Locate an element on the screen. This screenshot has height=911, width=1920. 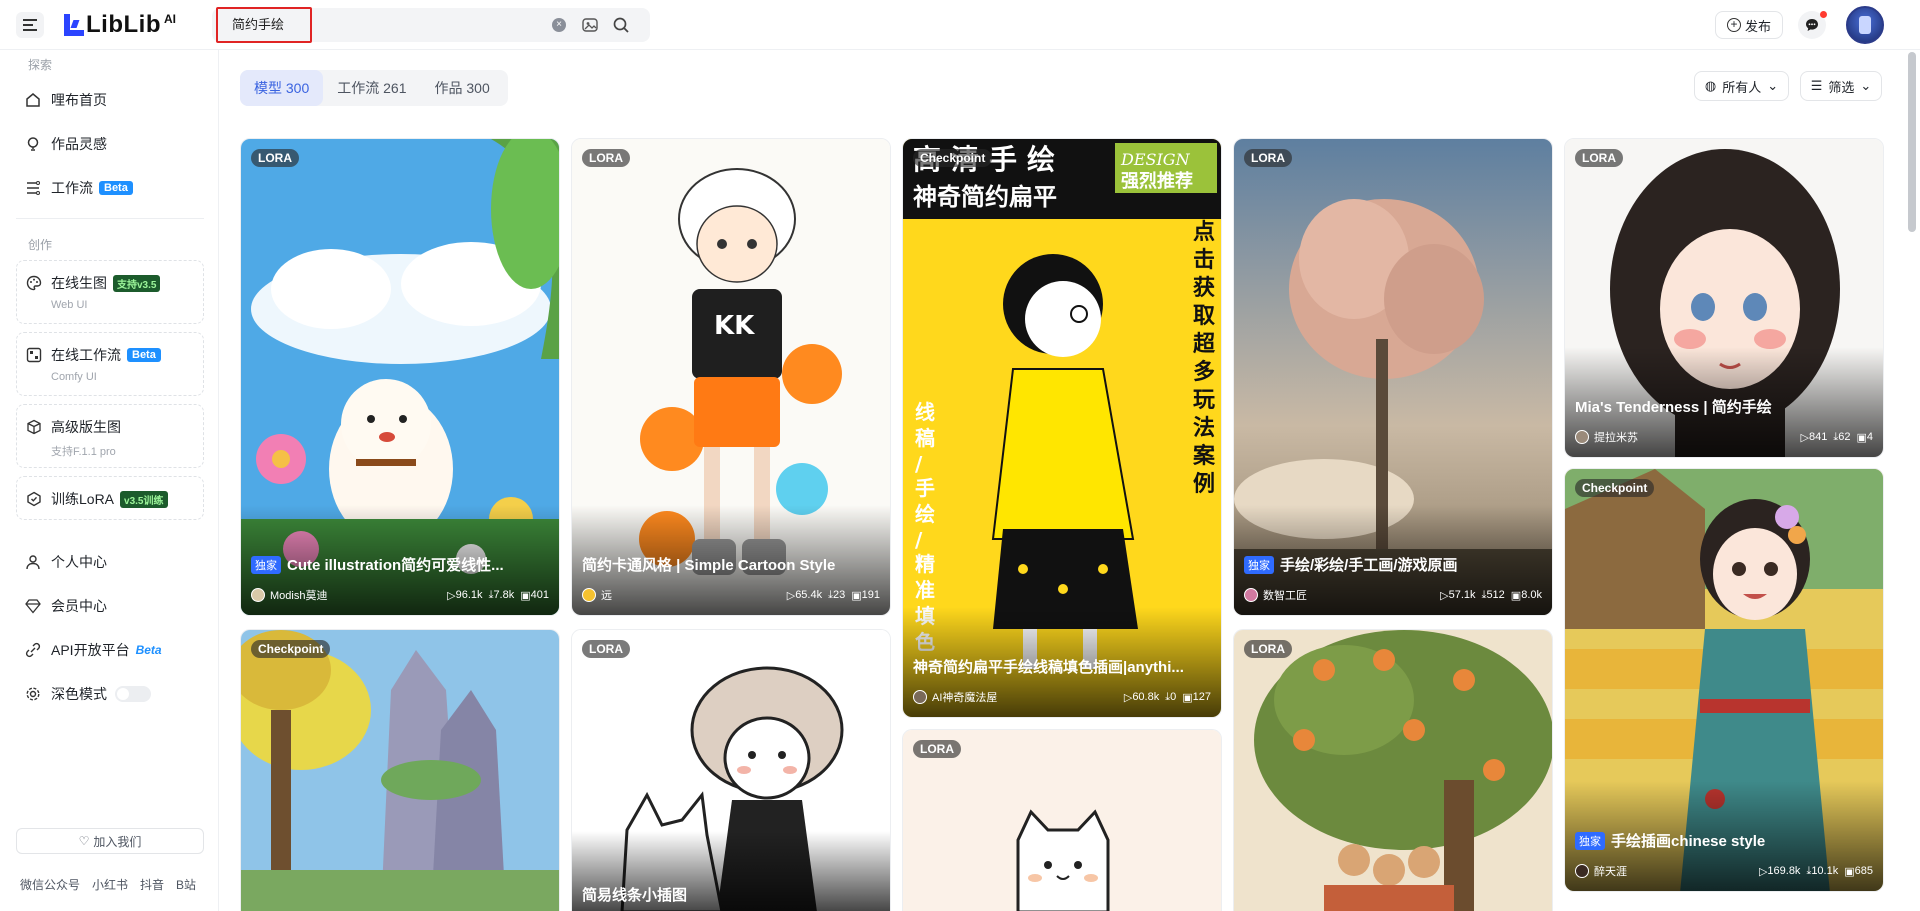
download-count: 62 is located at coordinates (1844, 437).